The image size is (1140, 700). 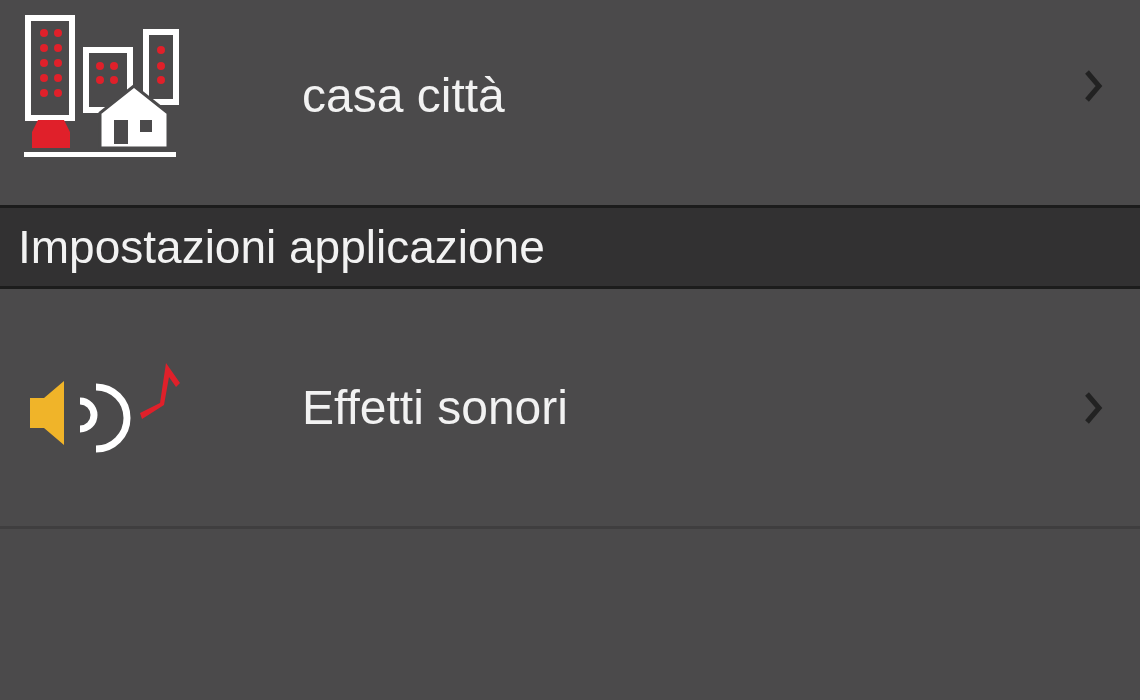 What do you see at coordinates (404, 95) in the screenshot?
I see `row-label: casa città` at bounding box center [404, 95].